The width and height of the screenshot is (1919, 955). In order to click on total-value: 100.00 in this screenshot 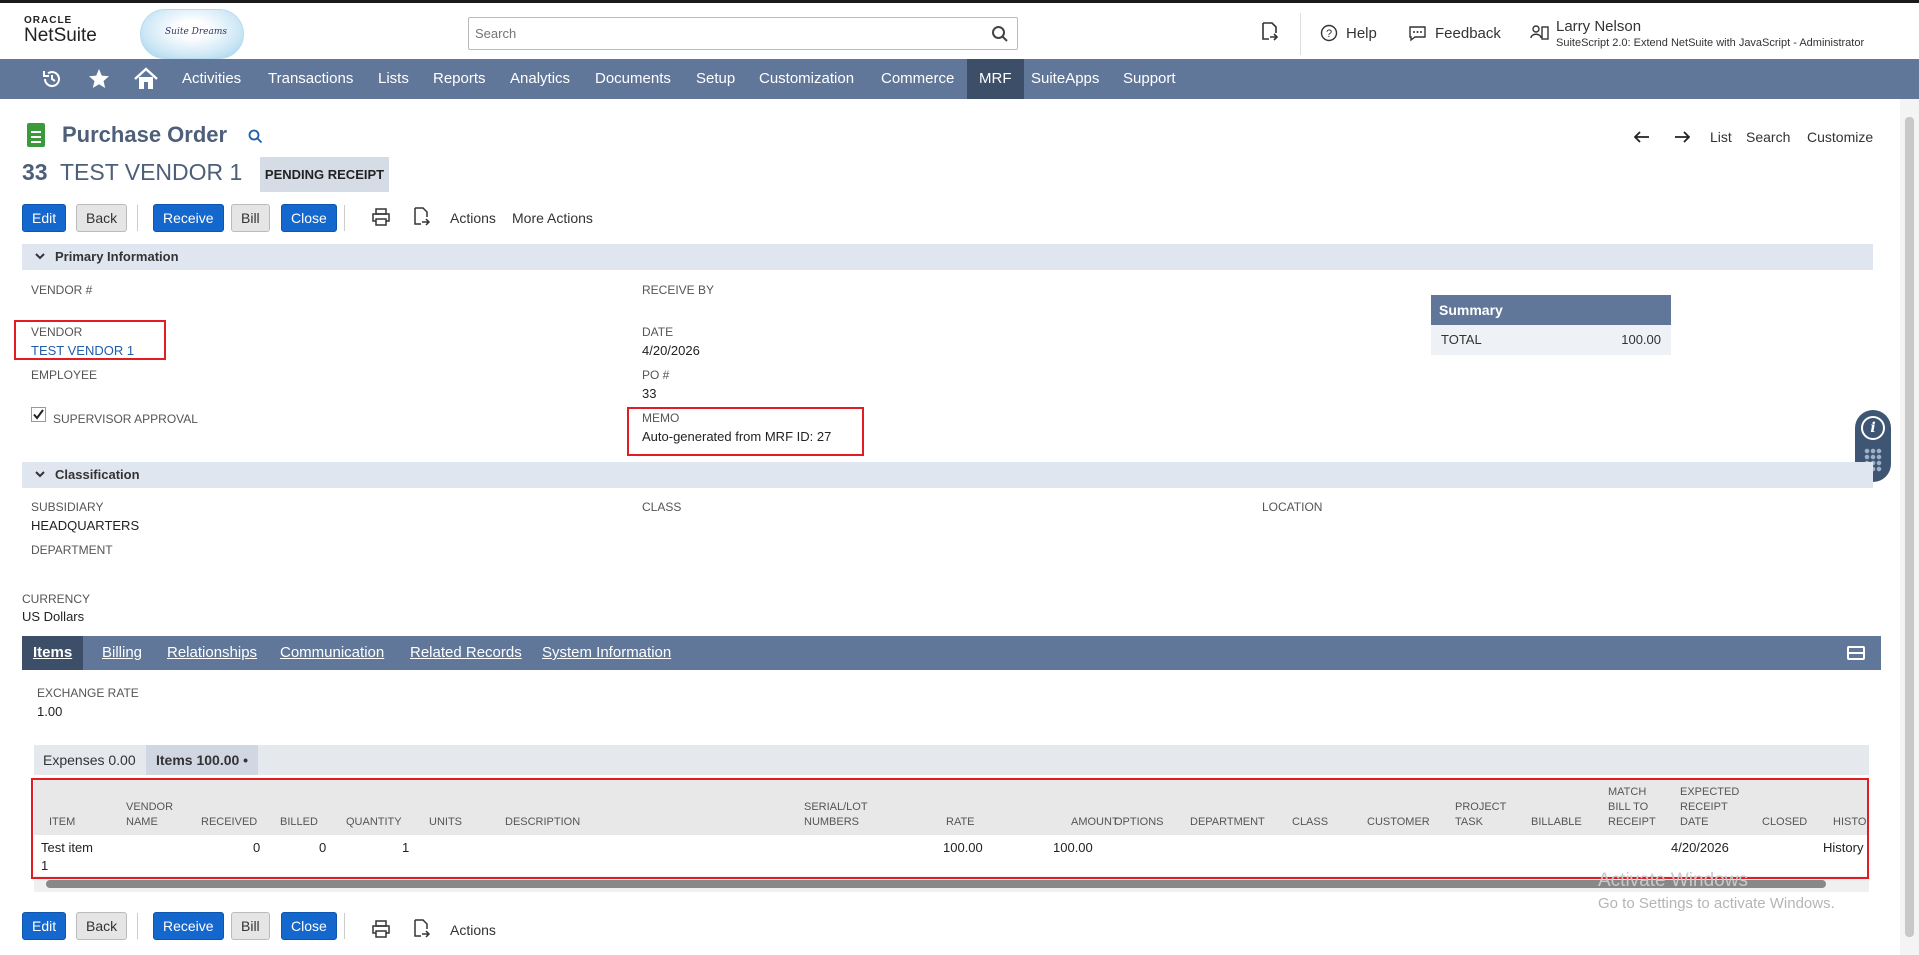, I will do `click(1641, 339)`.